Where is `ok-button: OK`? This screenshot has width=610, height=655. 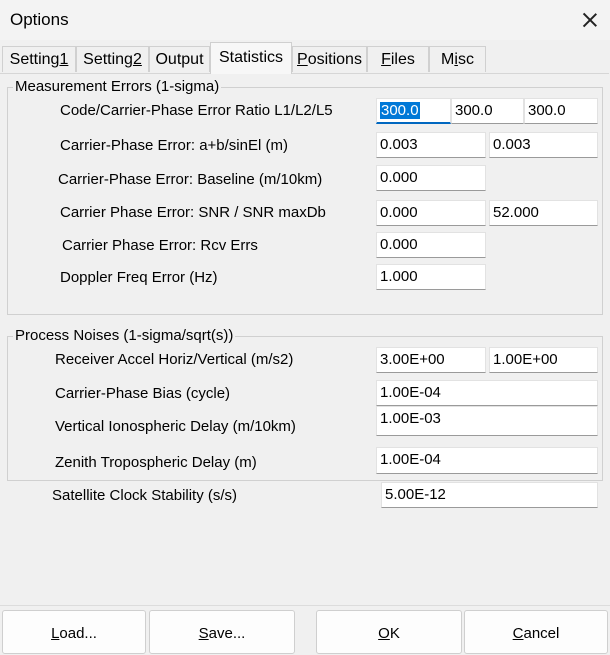
ok-button: OK is located at coordinates (389, 632).